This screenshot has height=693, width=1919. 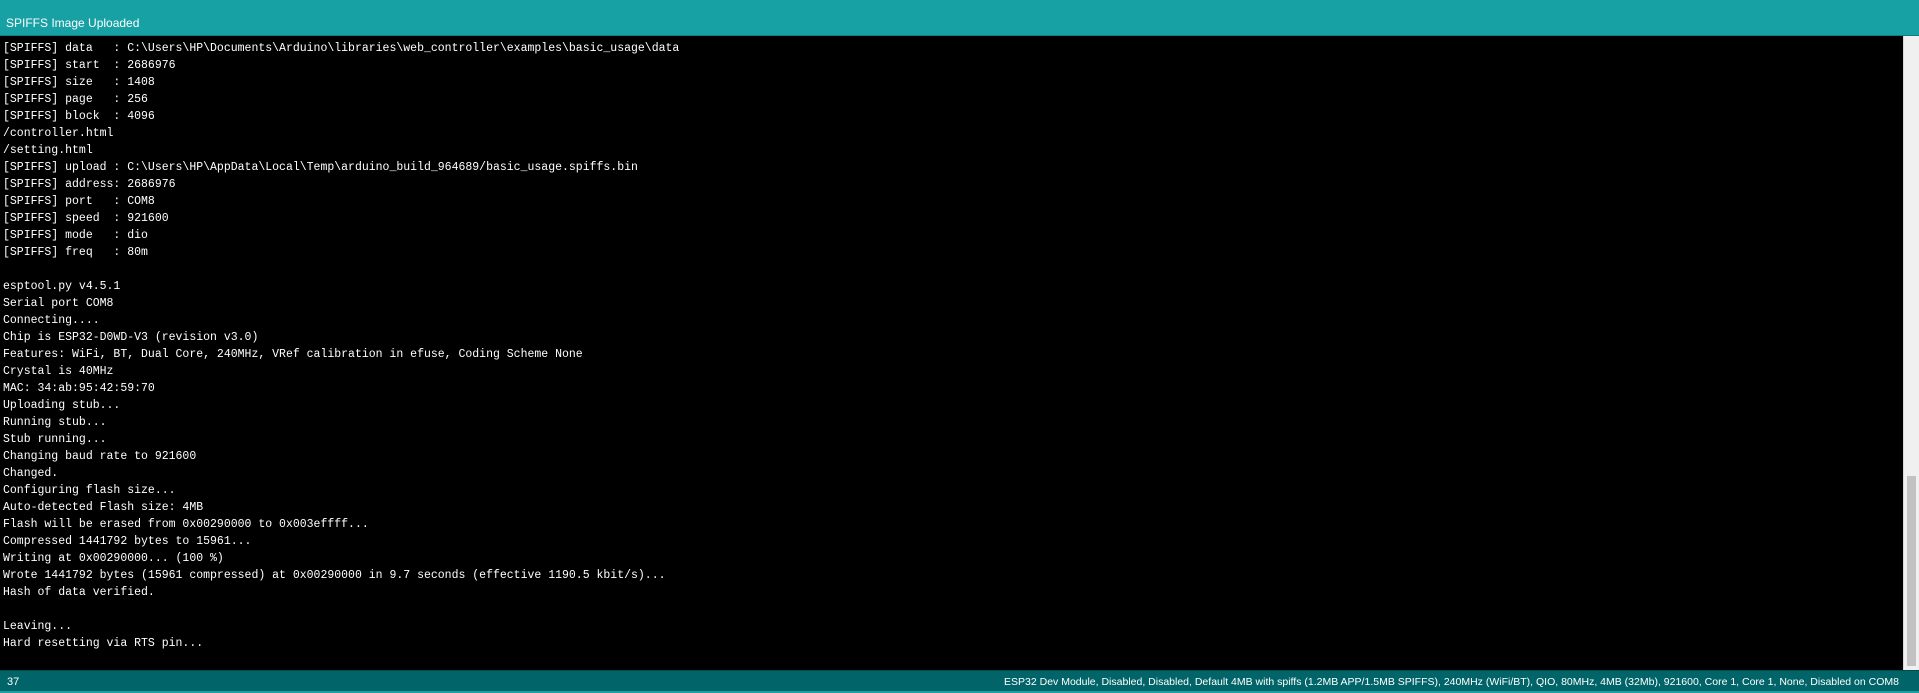 What do you see at coordinates (131, 337) in the screenshot?
I see `console-line: Chip is ESP32-D0WD-V3 (revision v3.0)` at bounding box center [131, 337].